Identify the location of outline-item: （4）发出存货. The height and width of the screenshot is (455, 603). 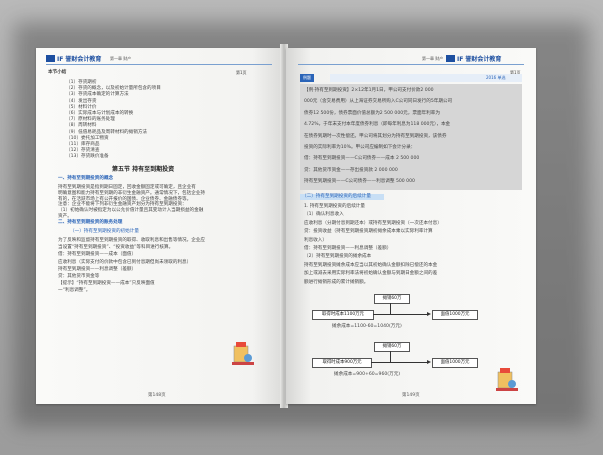
(81, 101).